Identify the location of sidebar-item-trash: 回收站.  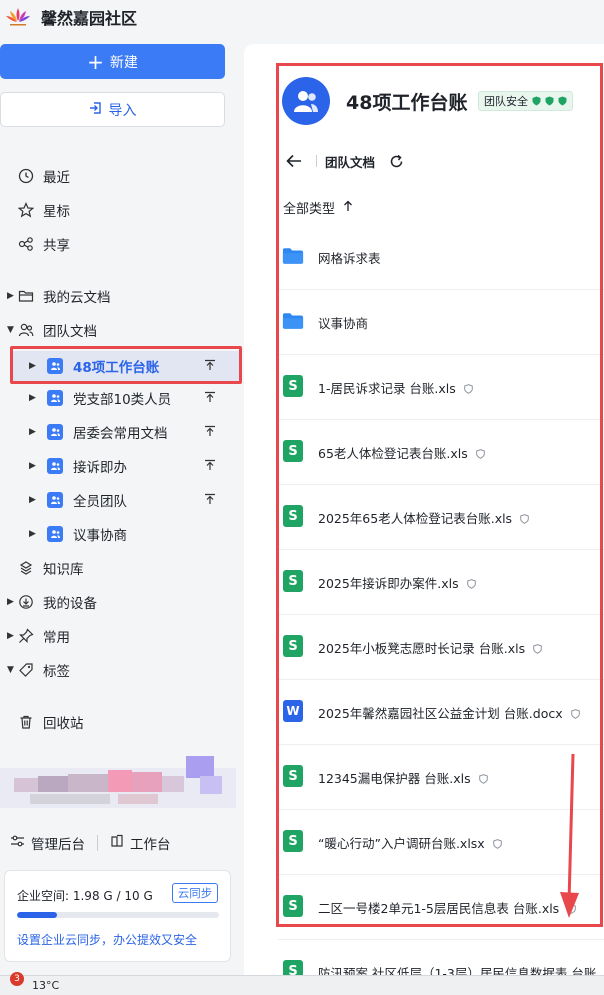
(120, 722).